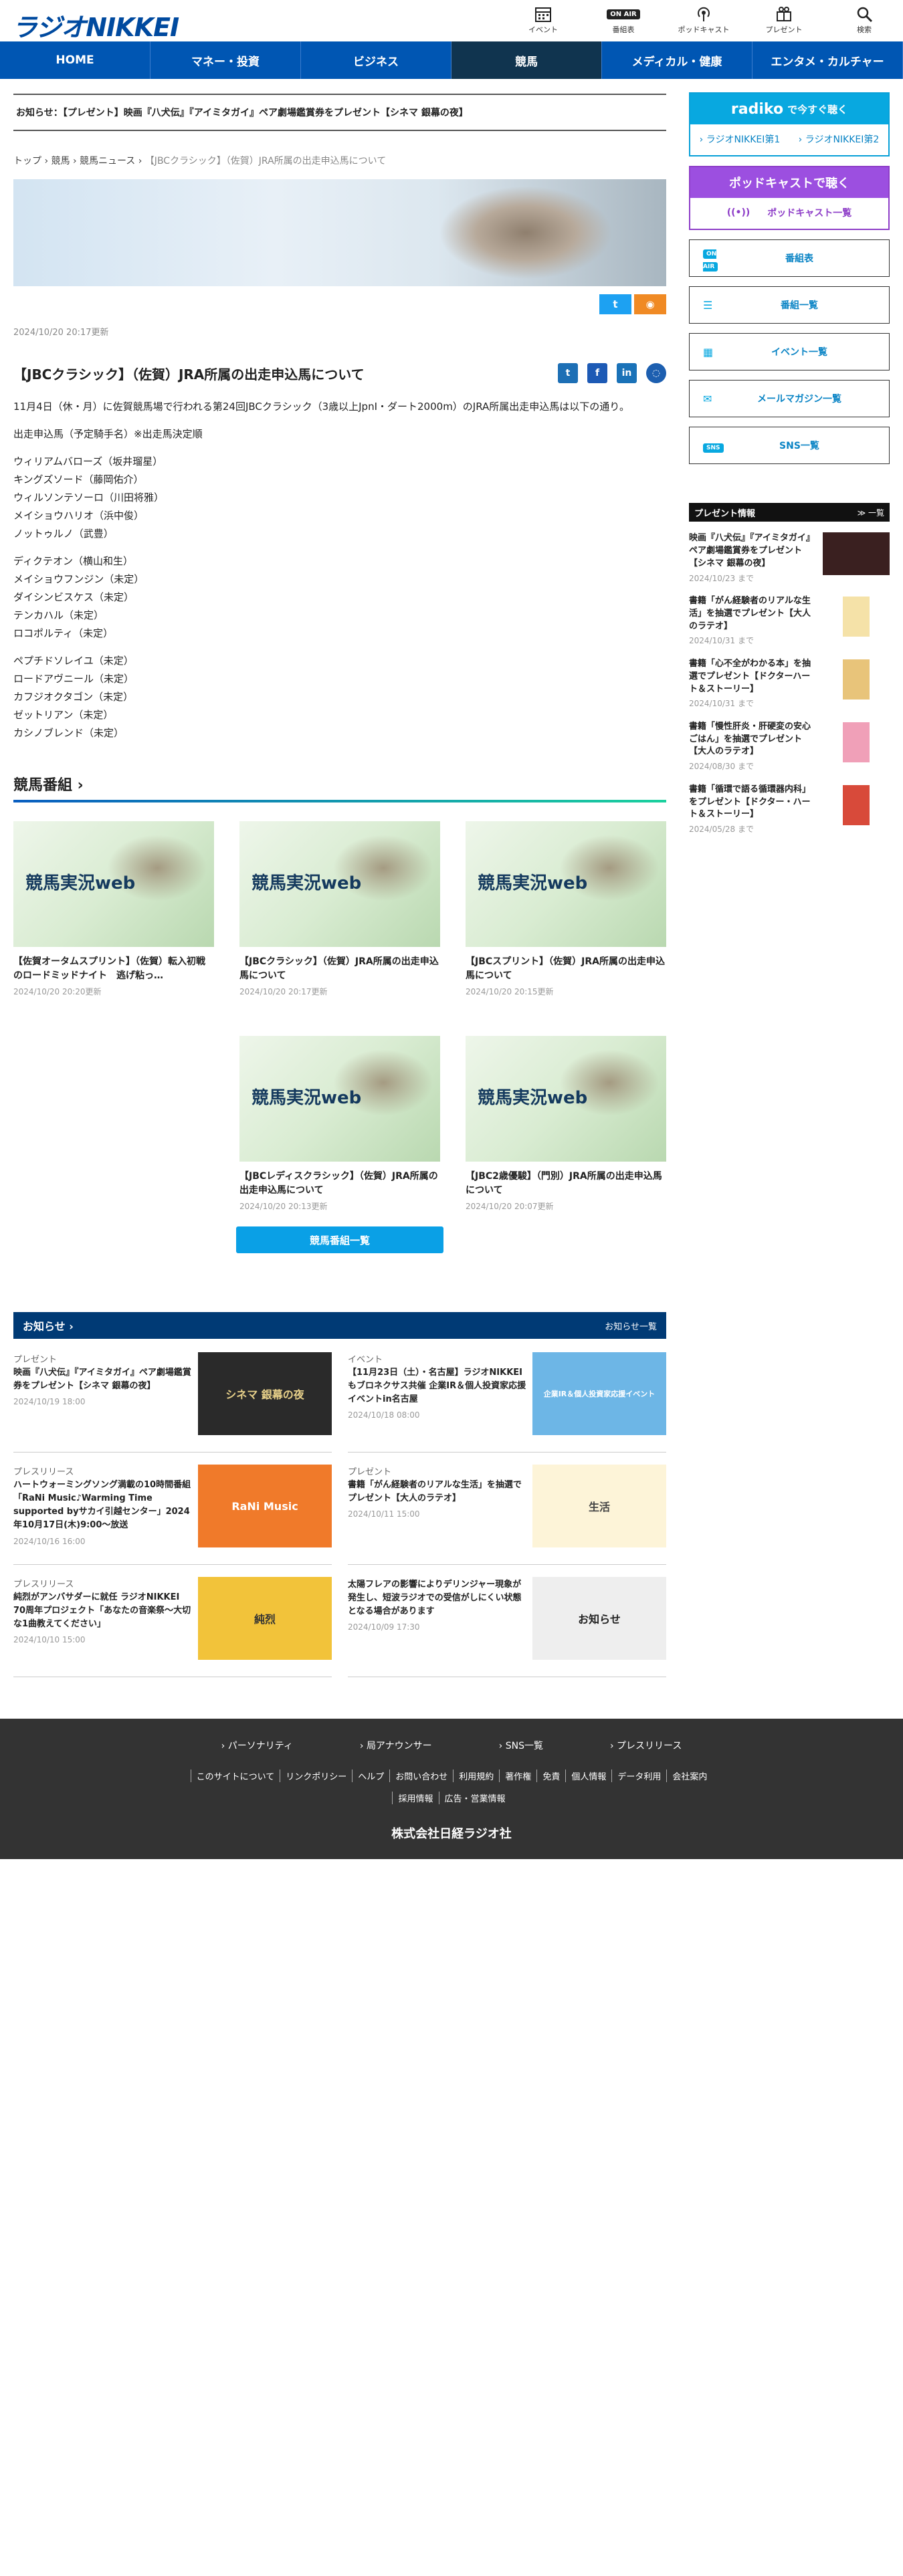 This screenshot has width=903, height=2576. What do you see at coordinates (827, 60) in the screenshot?
I see `nav-entertainment: エンタメ・カルチャー` at bounding box center [827, 60].